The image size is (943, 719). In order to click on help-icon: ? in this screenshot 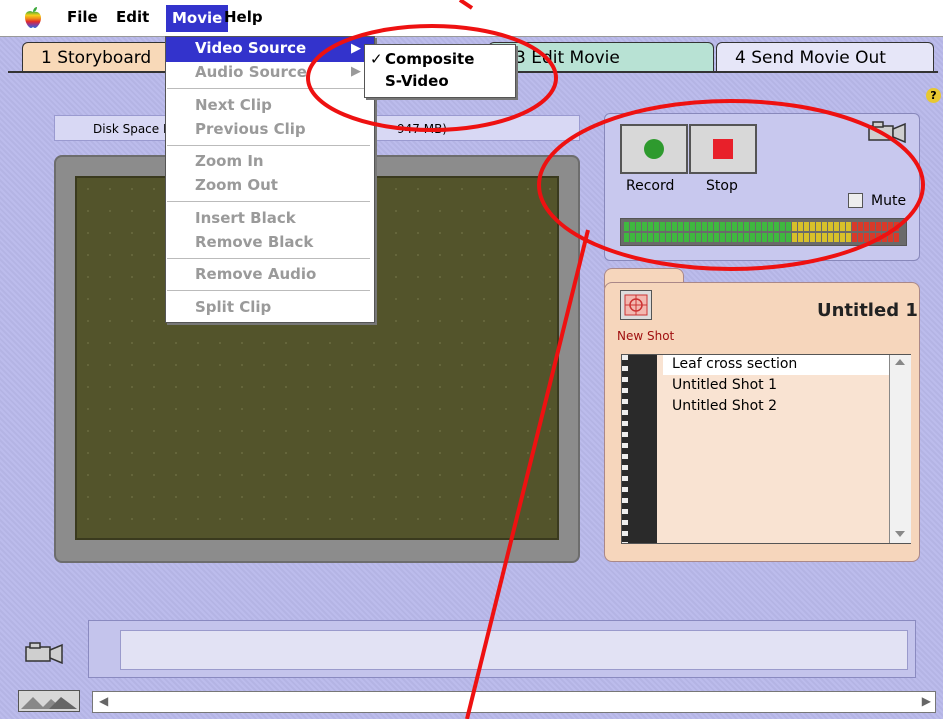, I will do `click(933, 95)`.